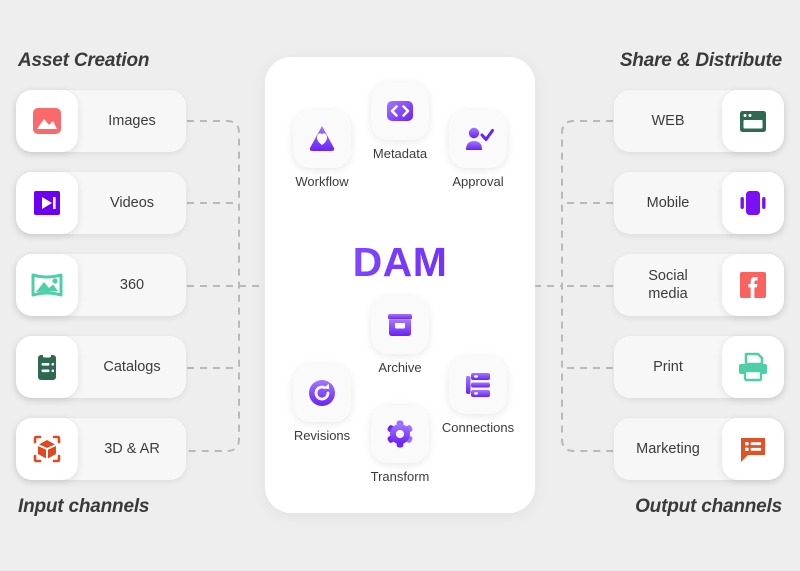  What do you see at coordinates (400, 367) in the screenshot?
I see `feature-label: Archive` at bounding box center [400, 367].